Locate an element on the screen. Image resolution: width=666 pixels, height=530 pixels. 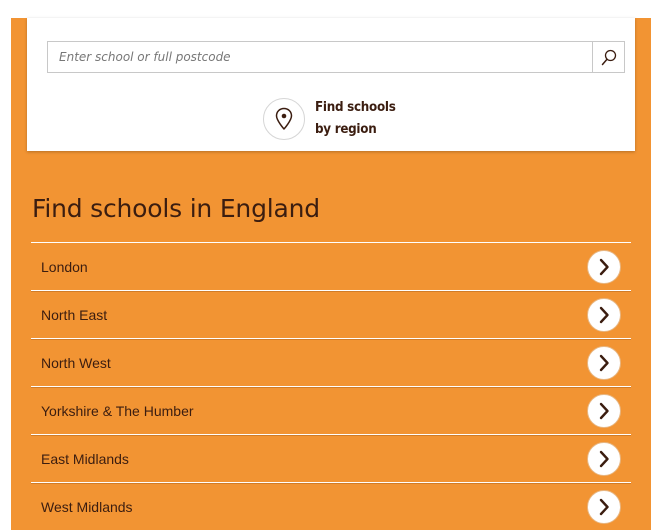
region-item-west-midlands: West Midlands is located at coordinates (331, 506).